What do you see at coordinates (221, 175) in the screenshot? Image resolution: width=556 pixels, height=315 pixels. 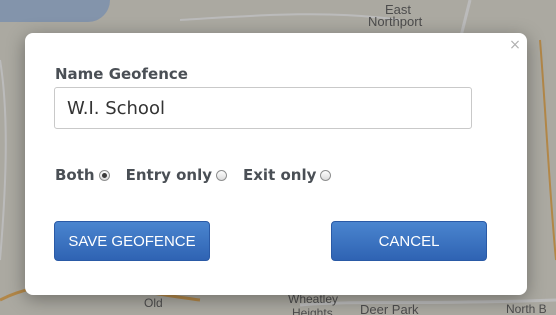 I see `radio-entry-only` at bounding box center [221, 175].